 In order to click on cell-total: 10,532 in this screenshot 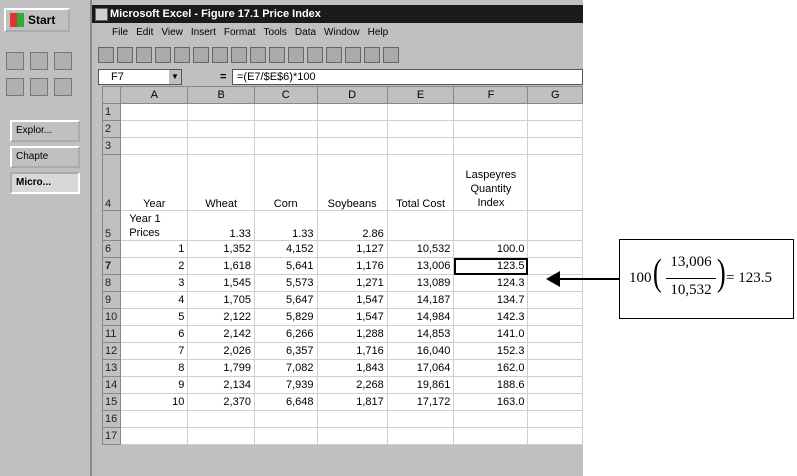, I will do `click(420, 249)`.